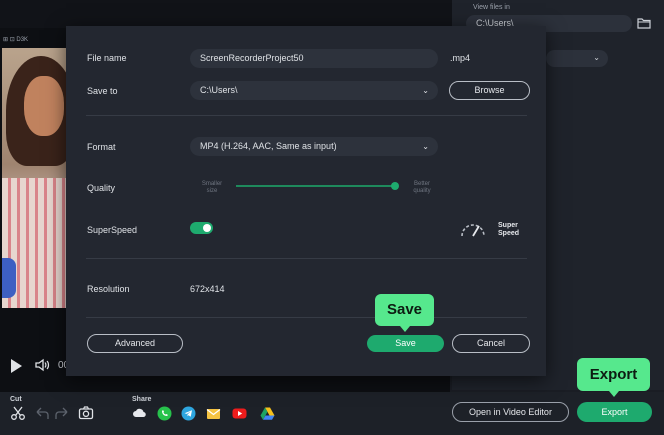 The image size is (664, 435). What do you see at coordinates (135, 343) in the screenshot?
I see `advanced-button: Advanced` at bounding box center [135, 343].